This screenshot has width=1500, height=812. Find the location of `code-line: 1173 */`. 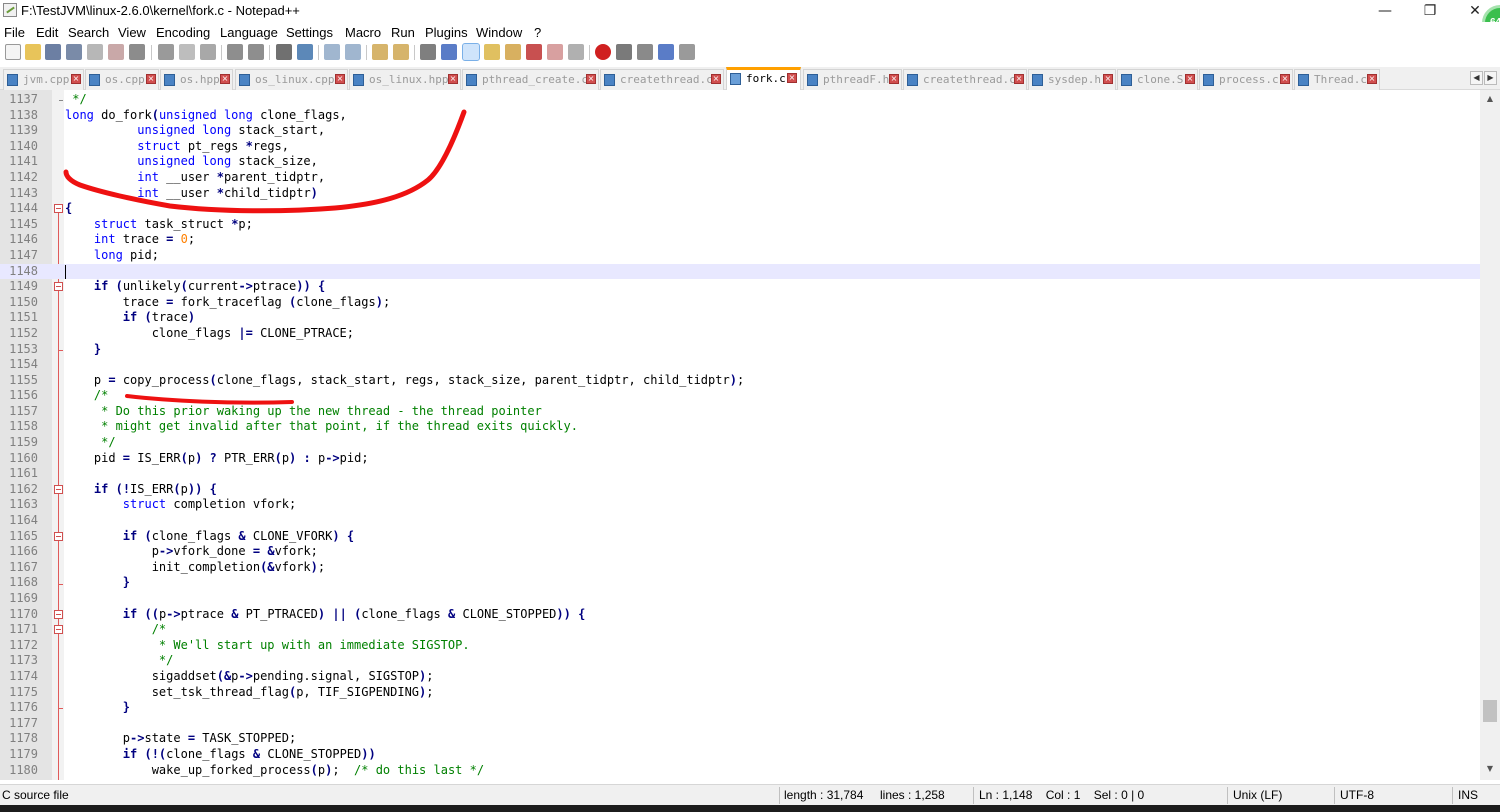

code-line: 1173 */ is located at coordinates (740, 661).